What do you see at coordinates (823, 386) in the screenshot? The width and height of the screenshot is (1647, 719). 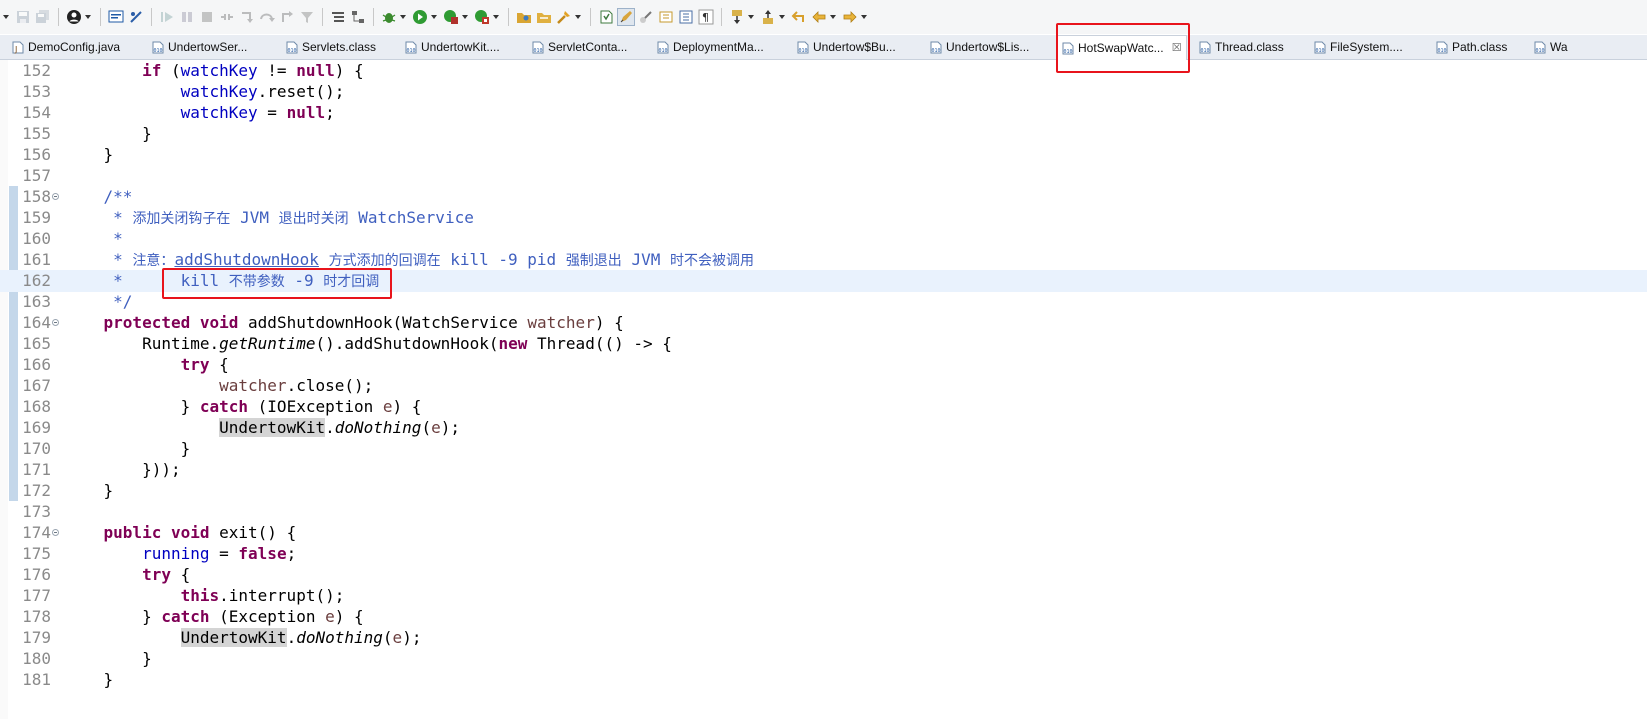 I see `code-line: 167 watcher.close();` at bounding box center [823, 386].